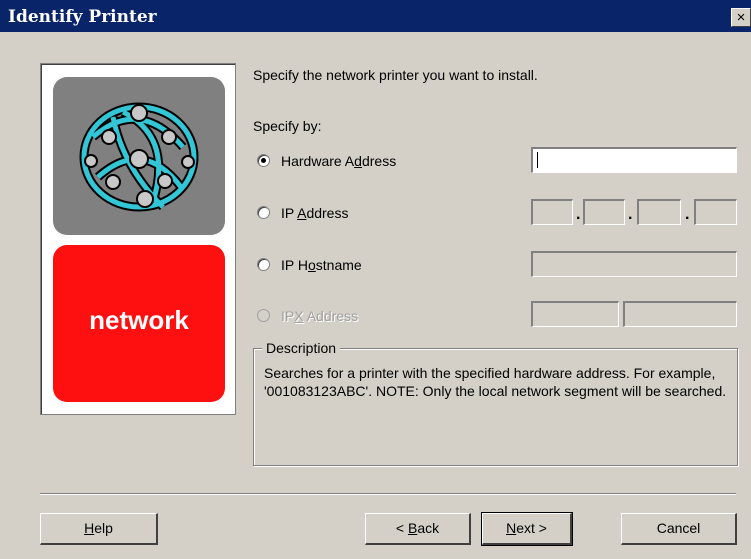  Describe the element at coordinates (139, 156) in the screenshot. I see `network-globe-icon` at that location.